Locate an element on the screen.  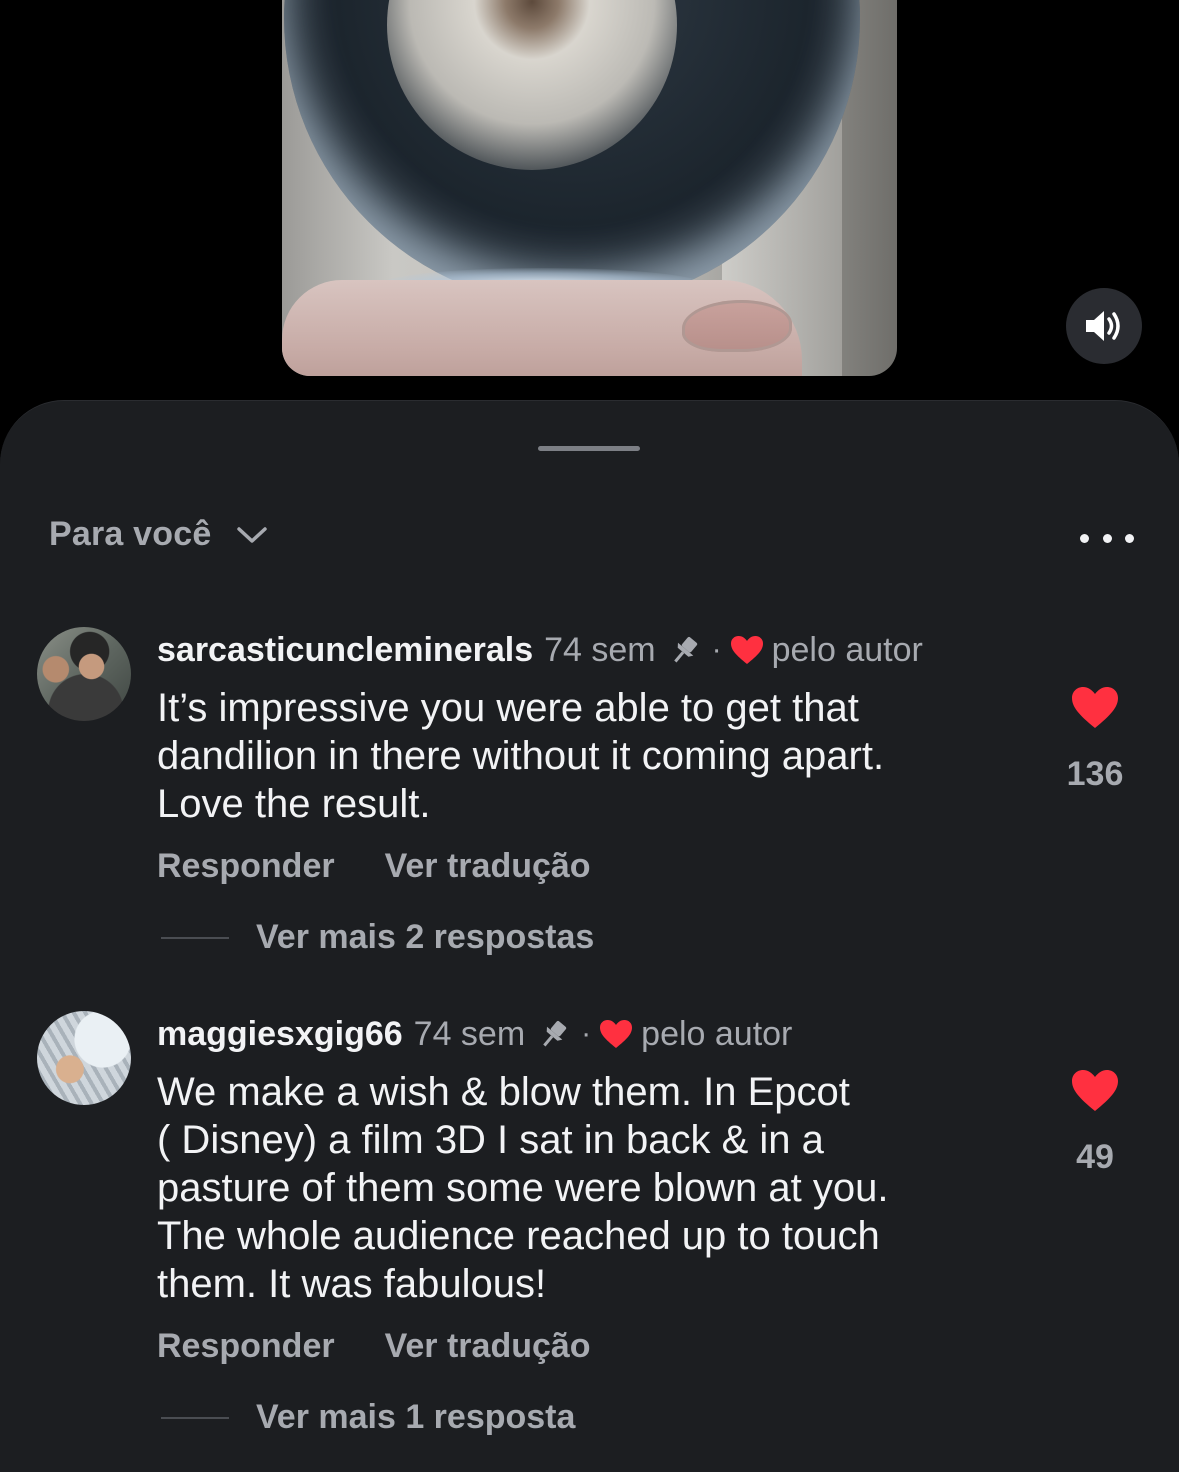
chevron-down-icon is located at coordinates (252, 534).